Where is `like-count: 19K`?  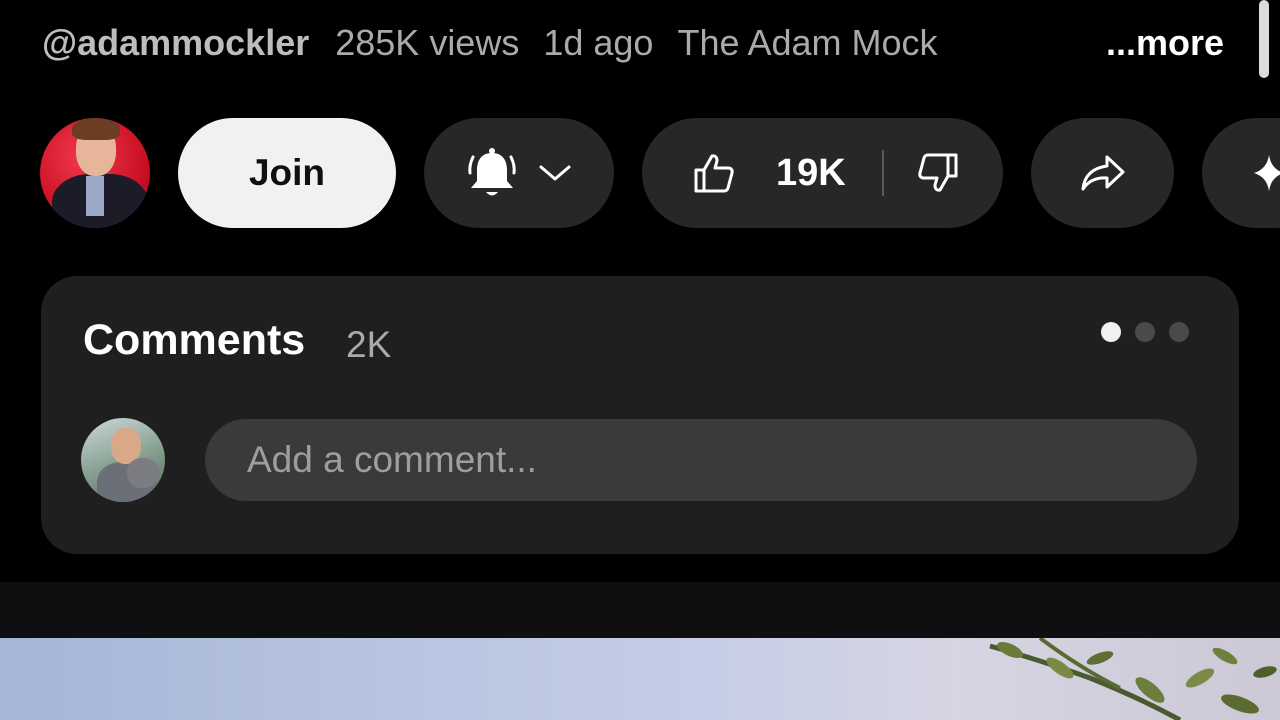
like-count: 19K is located at coordinates (811, 172).